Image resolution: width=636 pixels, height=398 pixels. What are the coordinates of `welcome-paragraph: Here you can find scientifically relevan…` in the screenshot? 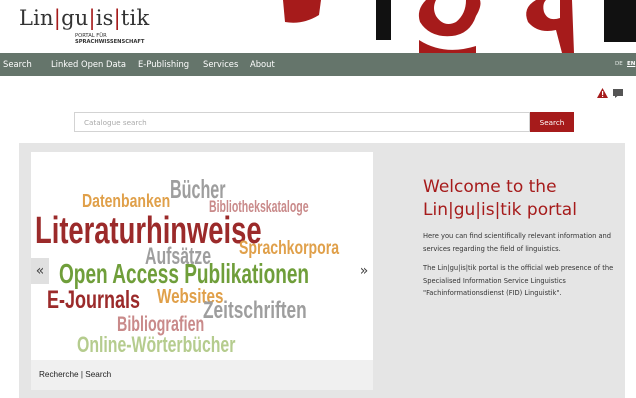 It's located at (517, 242).